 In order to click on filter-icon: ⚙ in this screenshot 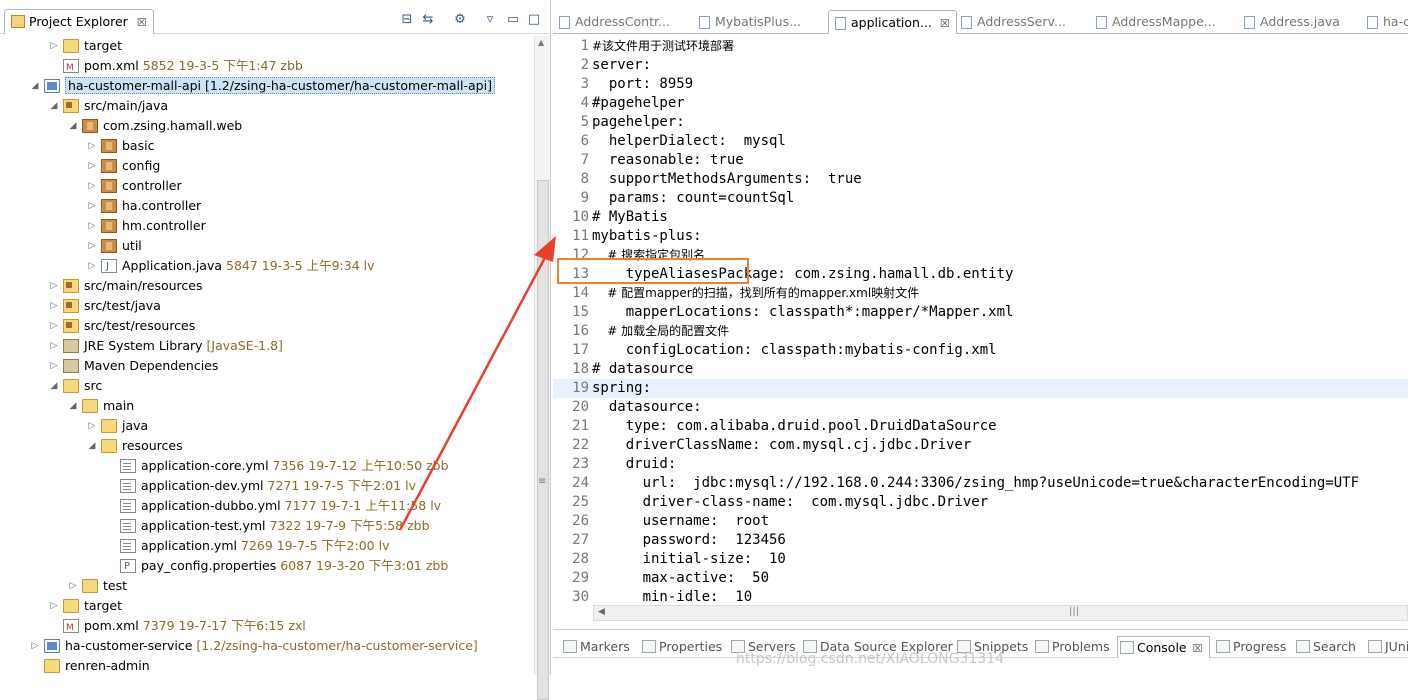, I will do `click(460, 20)`.